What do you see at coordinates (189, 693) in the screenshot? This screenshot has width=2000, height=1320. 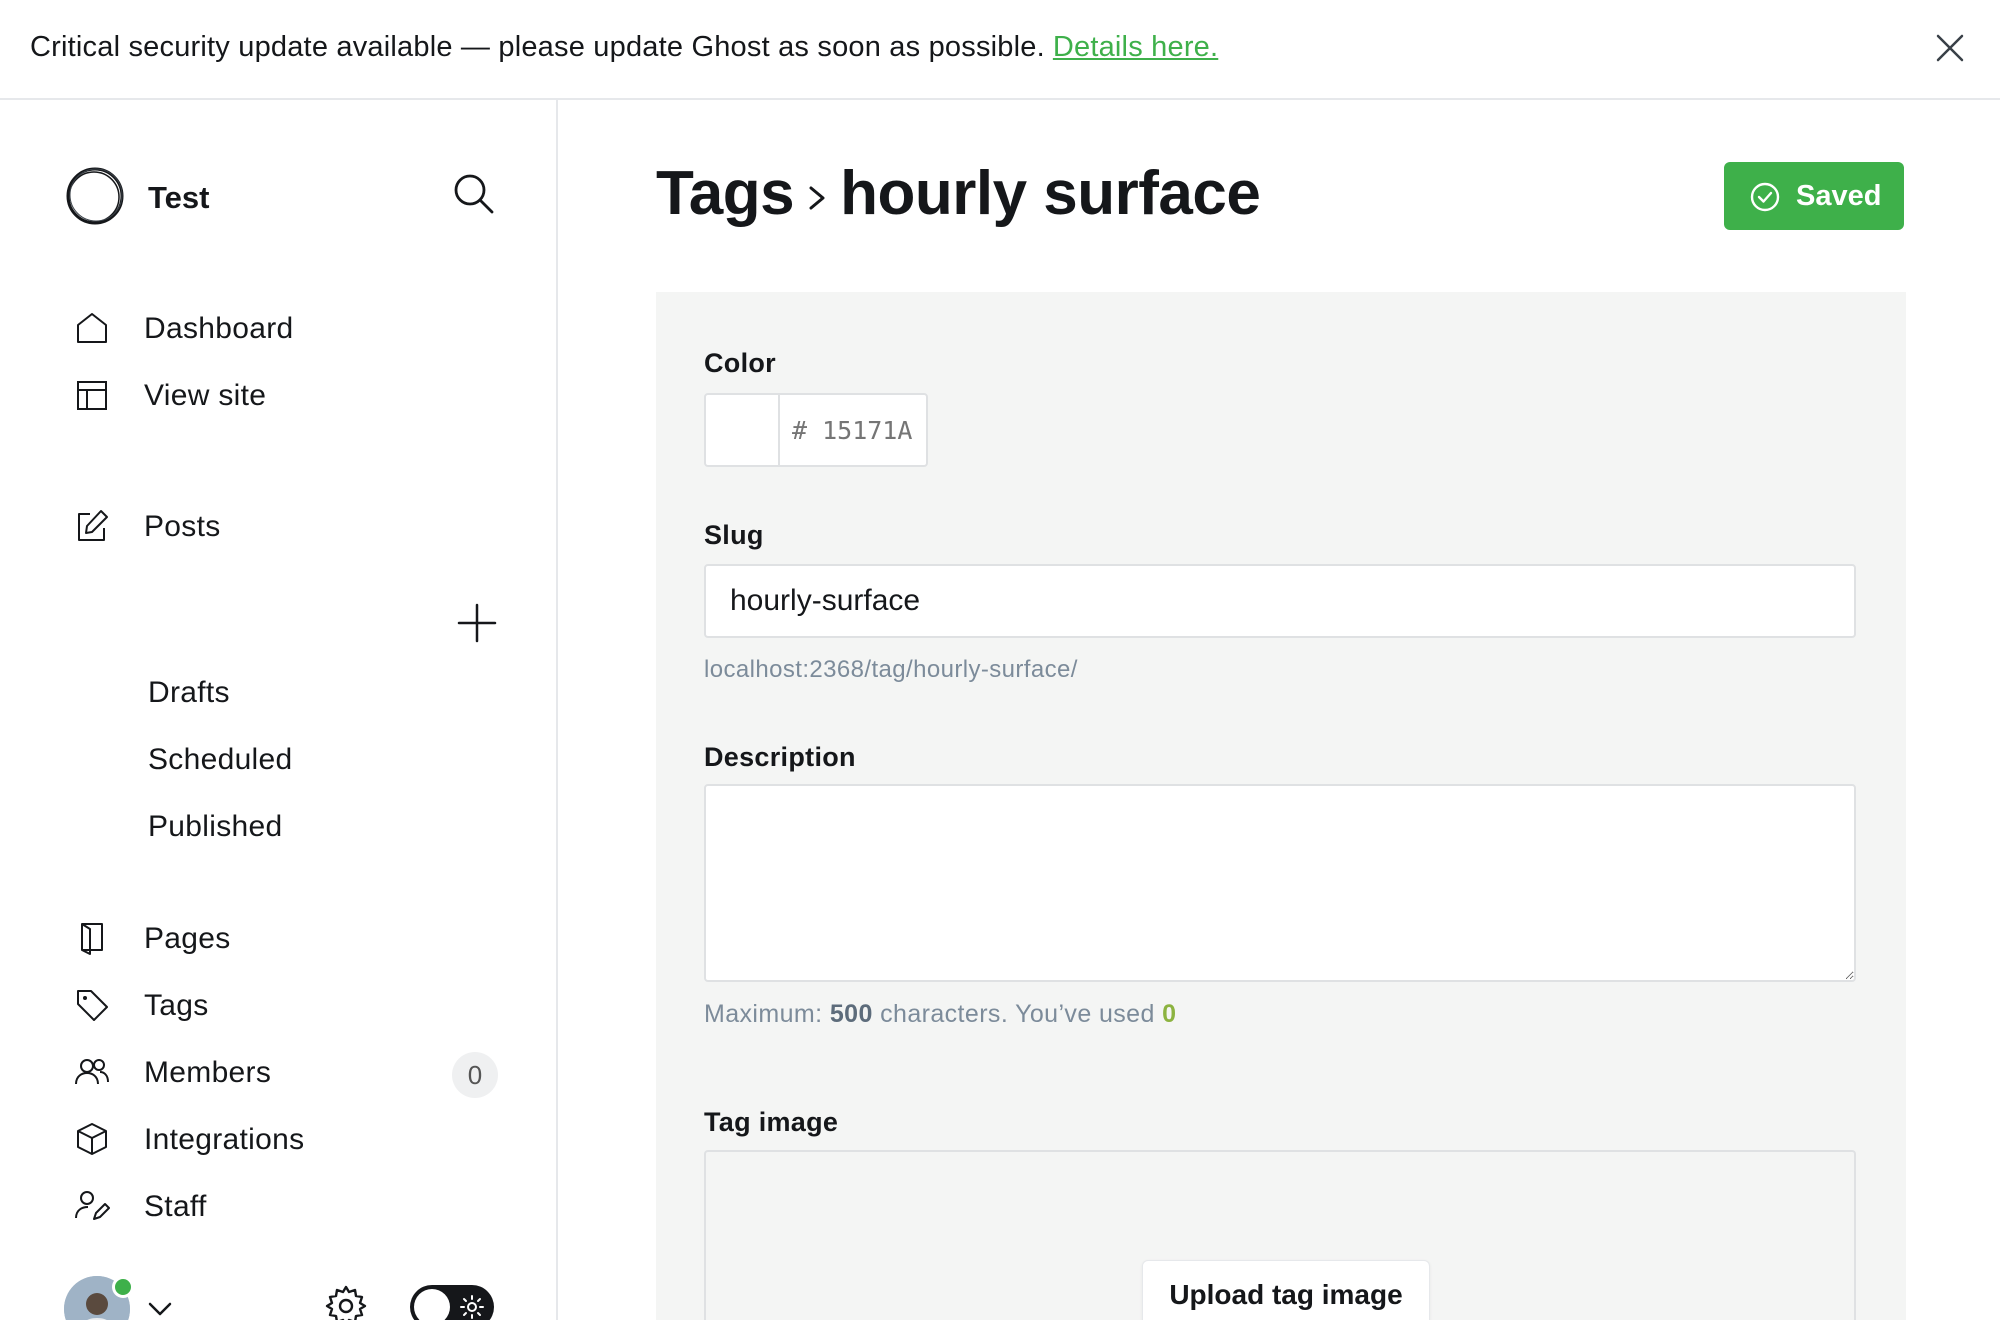 I see `sidebar-subitem-drafts: Drafts` at bounding box center [189, 693].